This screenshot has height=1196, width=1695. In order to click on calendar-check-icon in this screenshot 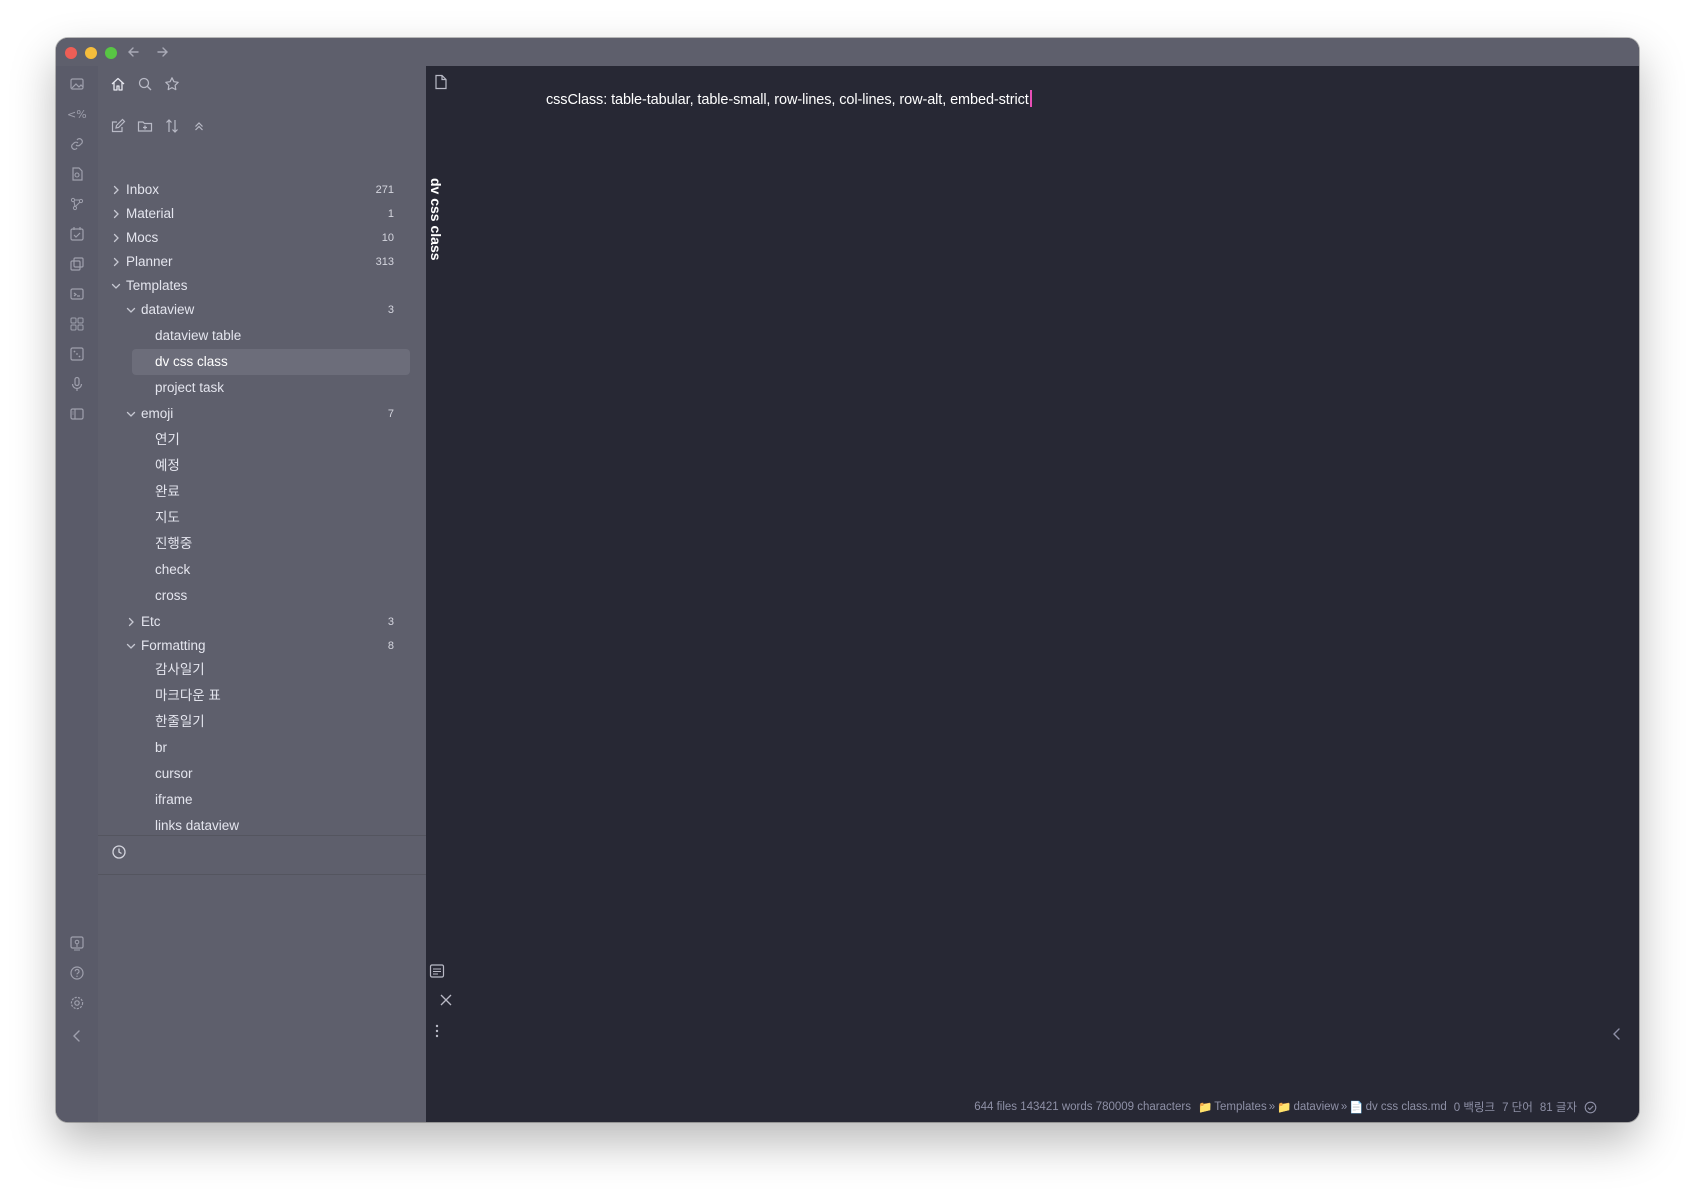, I will do `click(77, 234)`.